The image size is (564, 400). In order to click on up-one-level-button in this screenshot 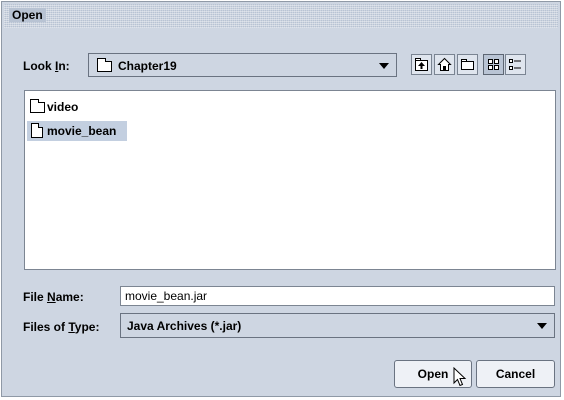, I will do `click(421, 64)`.